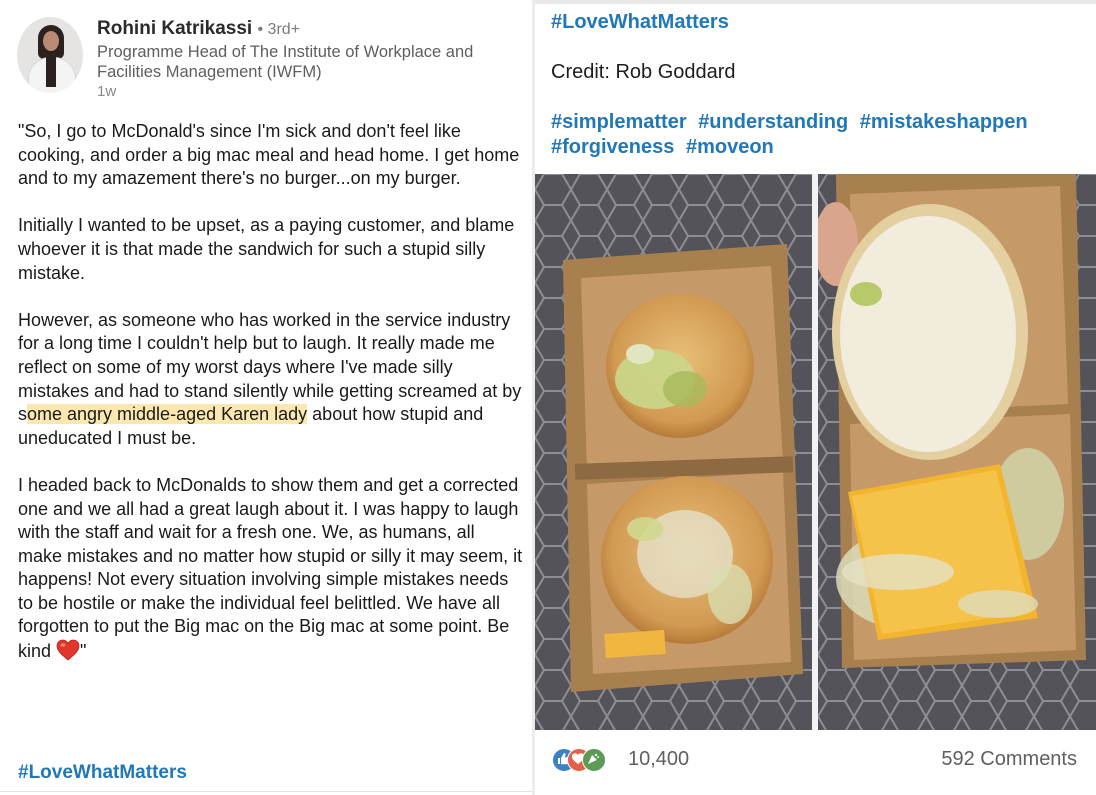 The image size is (1096, 795). I want to click on hashtag-lovewhatmatters-right: #LoveWhatMatters, so click(640, 22).